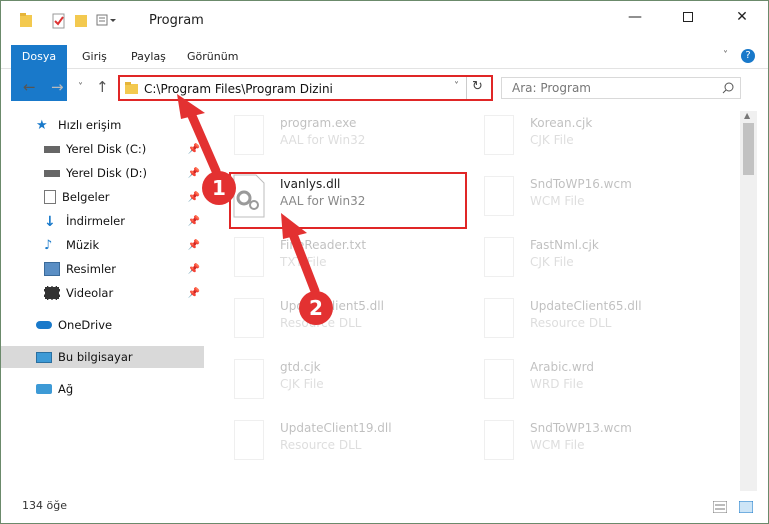  What do you see at coordinates (746, 507) in the screenshot?
I see `tiles-view-icon` at bounding box center [746, 507].